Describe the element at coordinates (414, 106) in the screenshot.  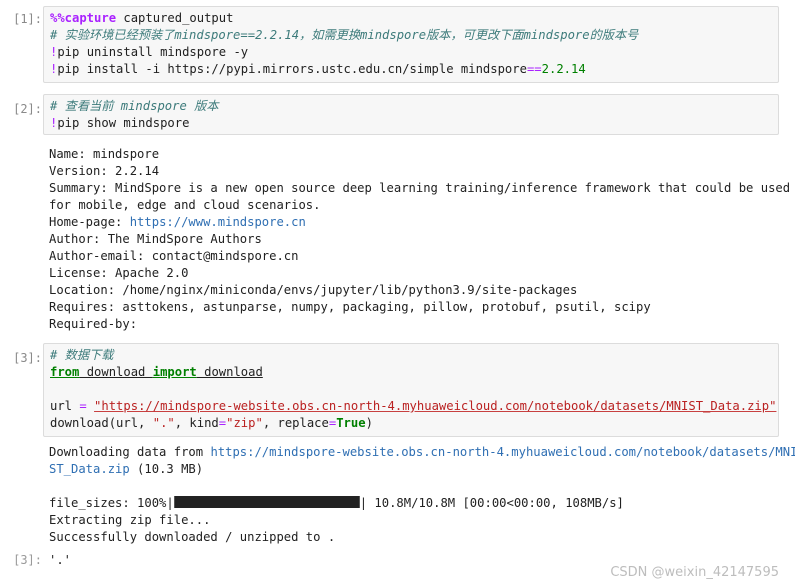
I see `code-line: # 查看当前 mindspore 版本` at that location.